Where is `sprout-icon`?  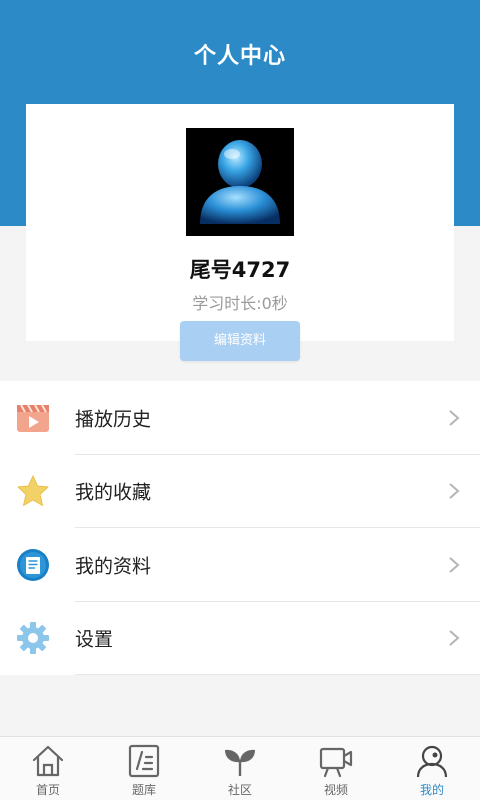 sprout-icon is located at coordinates (240, 762).